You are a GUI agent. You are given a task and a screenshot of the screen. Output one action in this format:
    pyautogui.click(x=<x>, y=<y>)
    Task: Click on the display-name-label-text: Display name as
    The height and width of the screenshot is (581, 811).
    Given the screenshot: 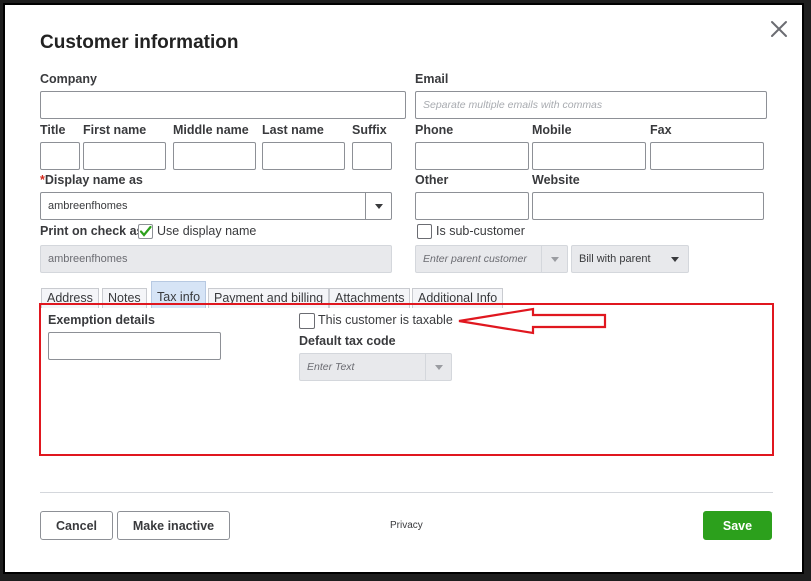 What is the action you would take?
    pyautogui.click(x=93, y=180)
    